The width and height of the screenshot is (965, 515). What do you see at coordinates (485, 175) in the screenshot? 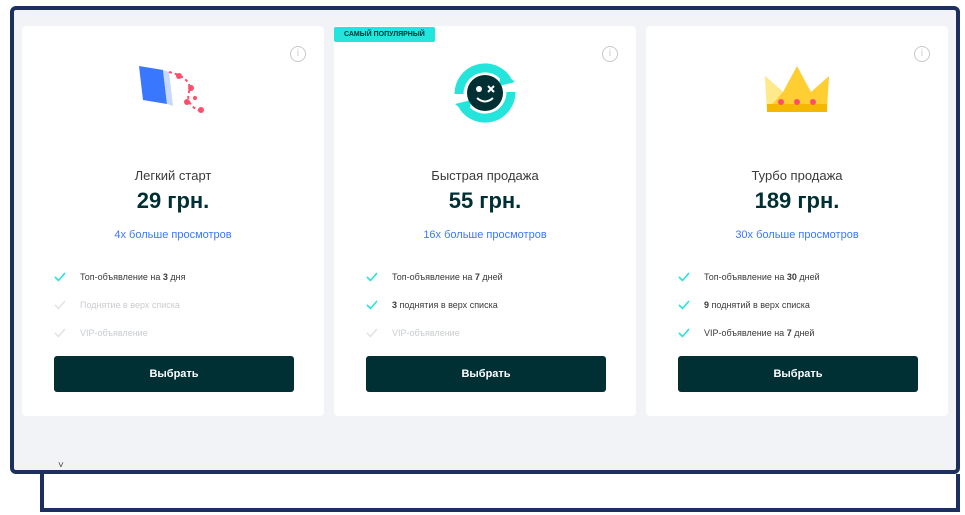
I see `plan-name: Быстрая продажа` at bounding box center [485, 175].